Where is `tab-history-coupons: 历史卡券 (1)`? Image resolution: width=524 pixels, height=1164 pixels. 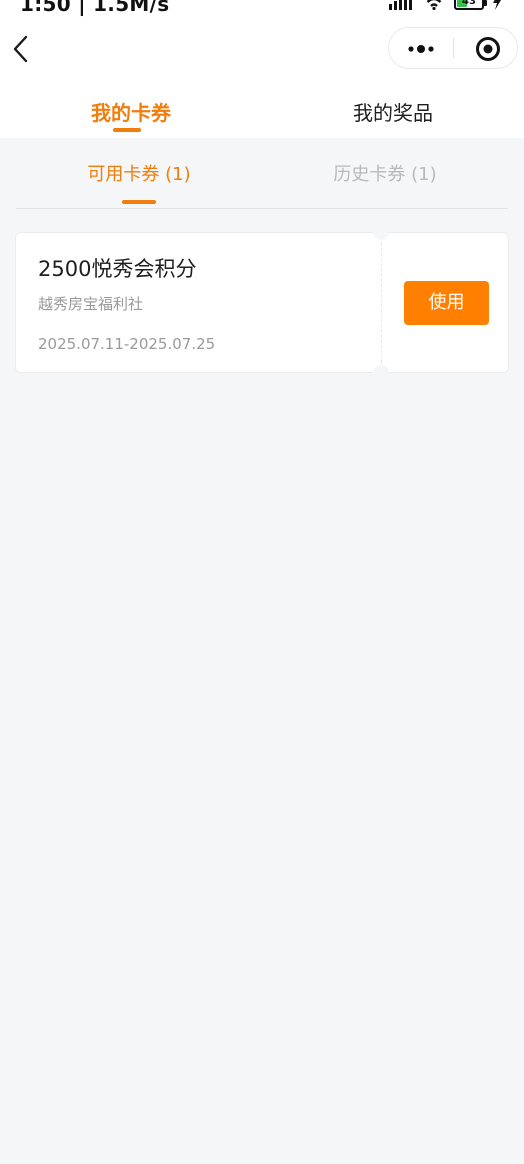
tab-history-coupons: 历史卡券 (1) is located at coordinates (385, 173).